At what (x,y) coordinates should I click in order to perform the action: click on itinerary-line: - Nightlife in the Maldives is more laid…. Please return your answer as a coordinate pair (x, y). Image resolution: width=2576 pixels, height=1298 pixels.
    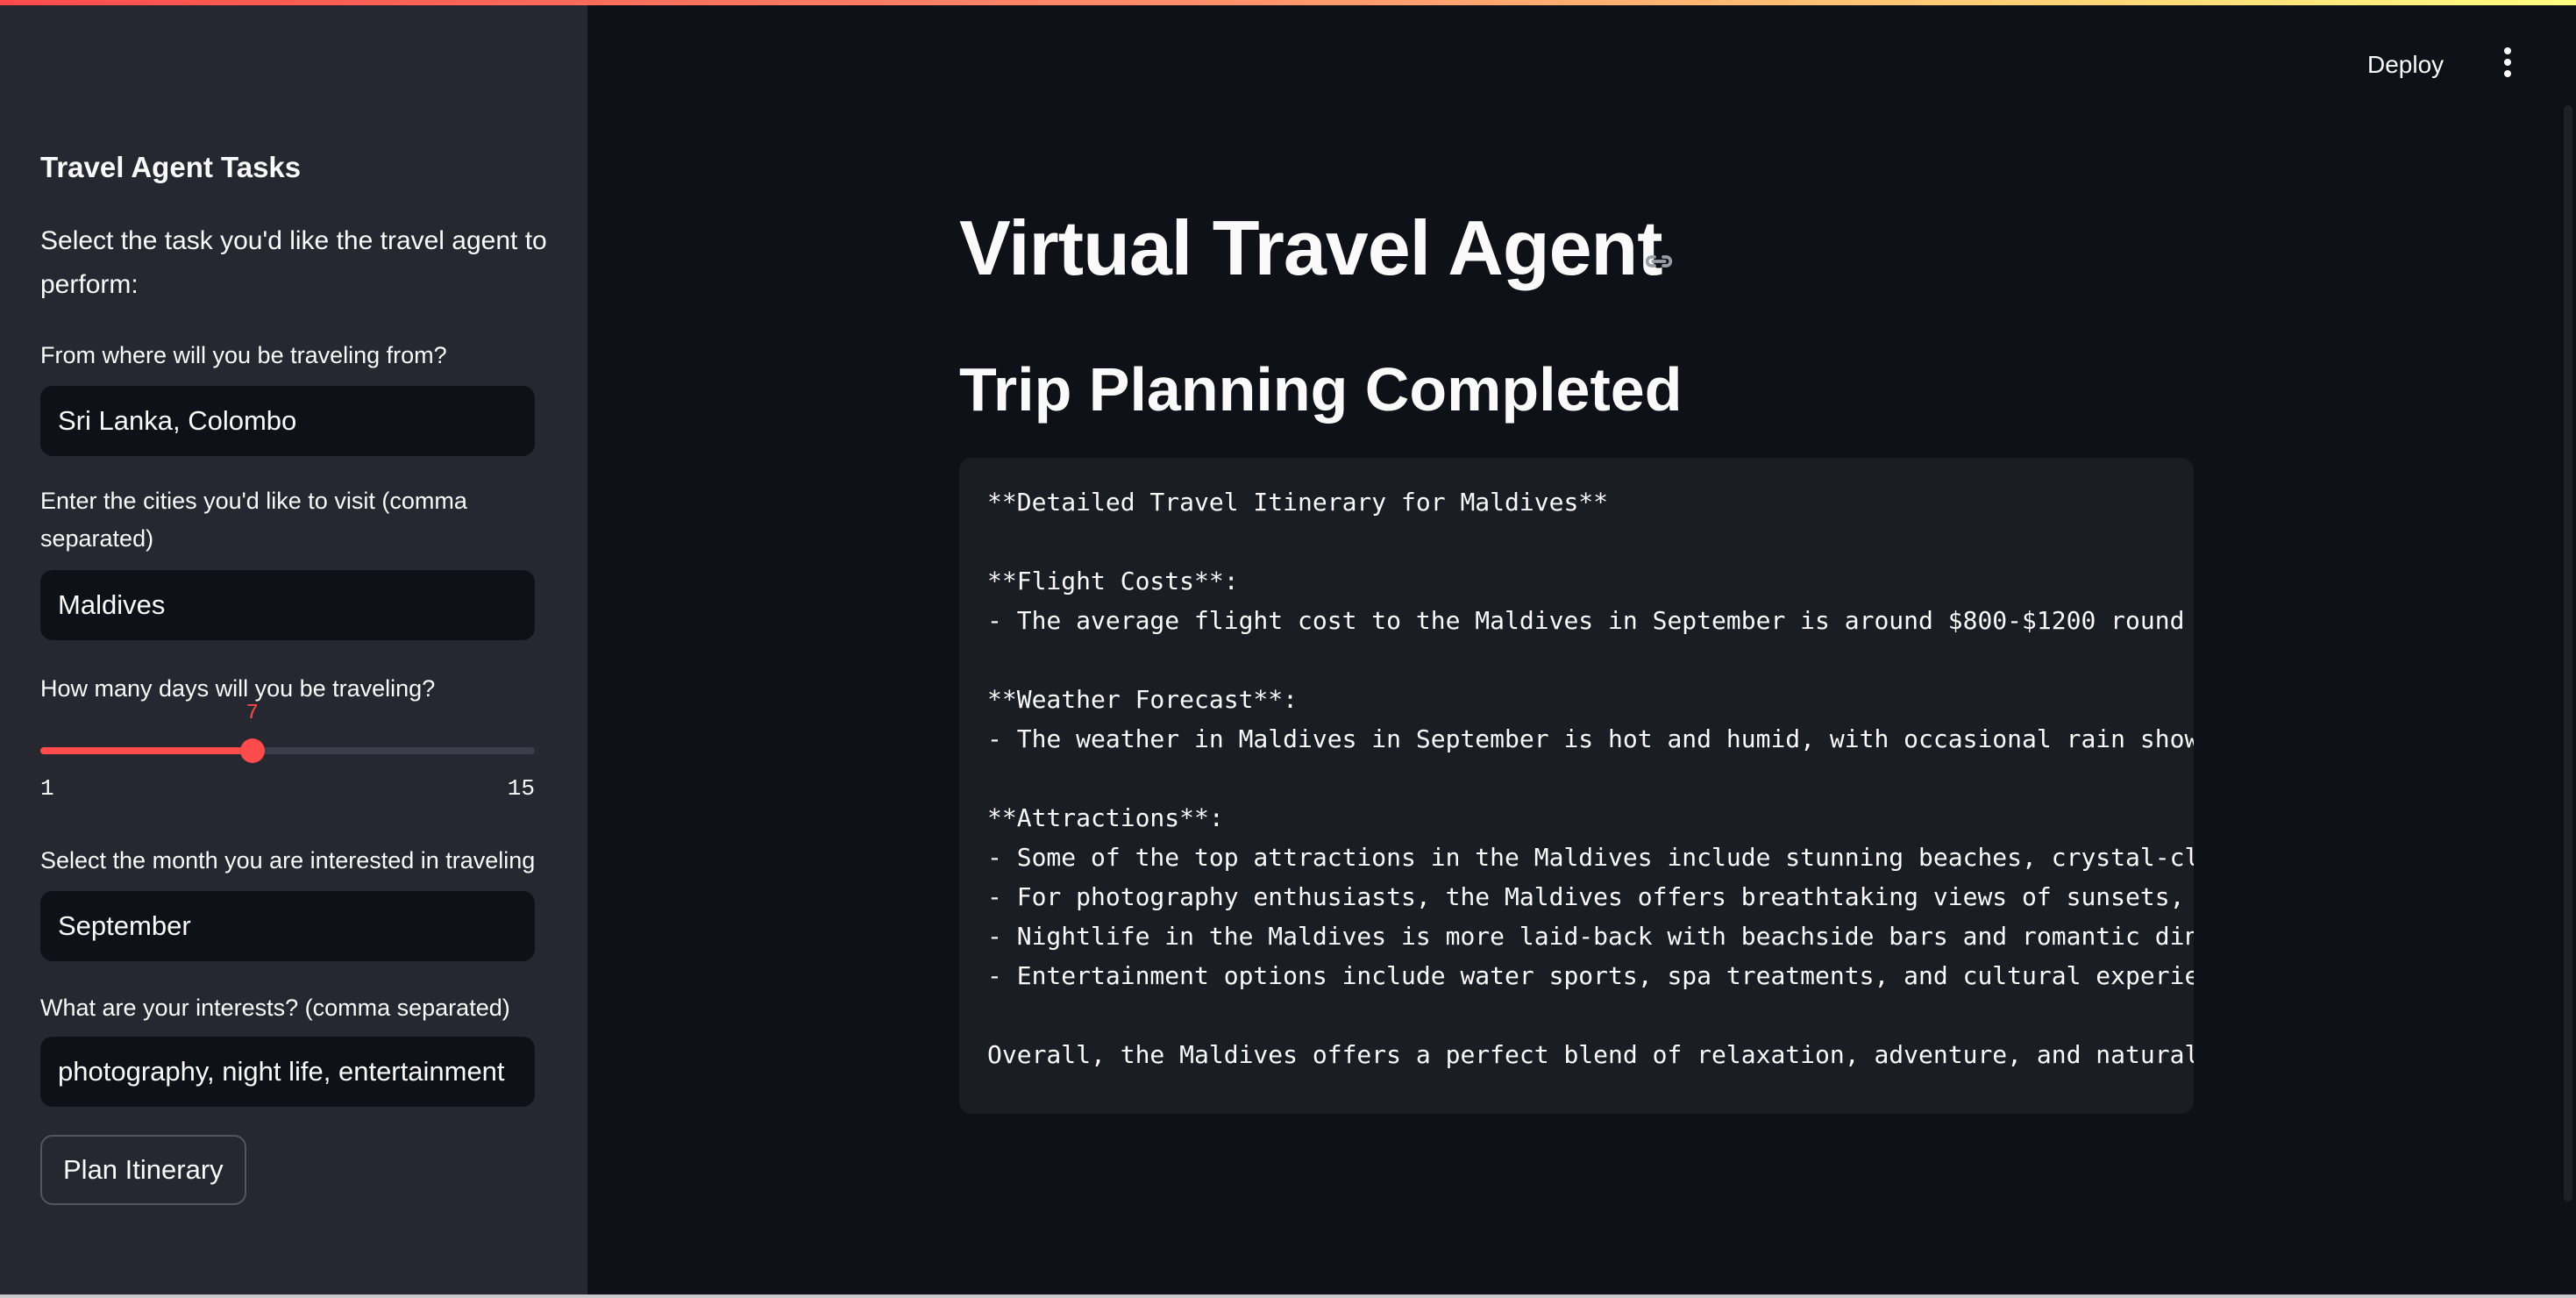
    Looking at the image, I should click on (1590, 937).